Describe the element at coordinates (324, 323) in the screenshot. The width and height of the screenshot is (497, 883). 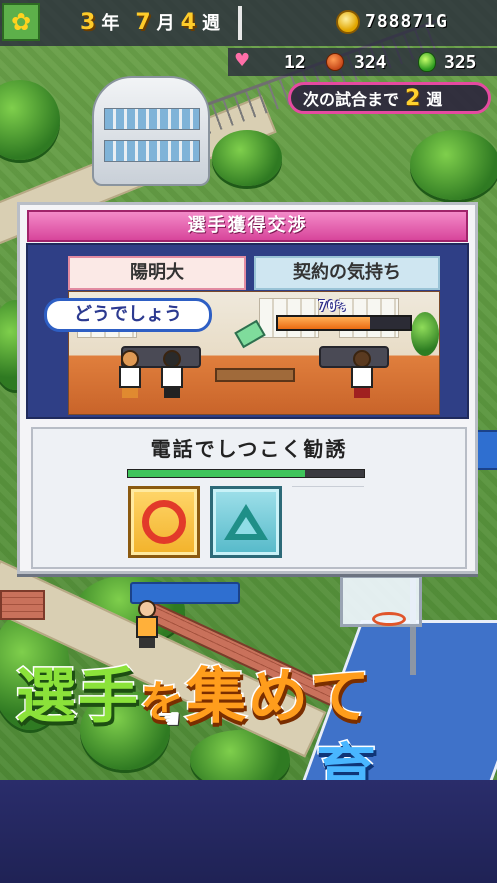
I see `contract-feeling-fill` at that location.